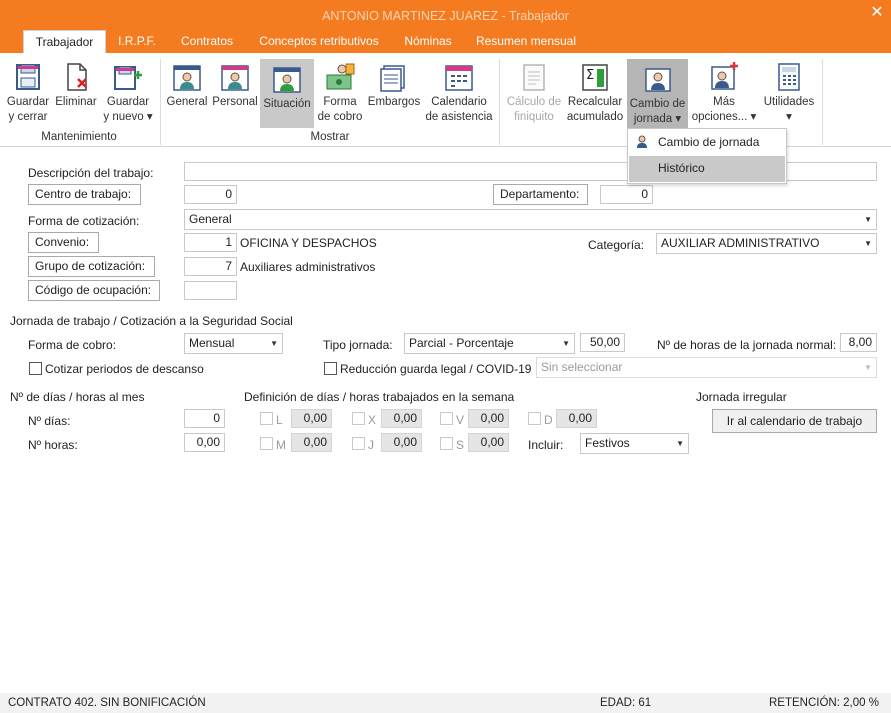 The image size is (891, 713). Describe the element at coordinates (534, 77) in the screenshot. I see `document-icon` at that location.